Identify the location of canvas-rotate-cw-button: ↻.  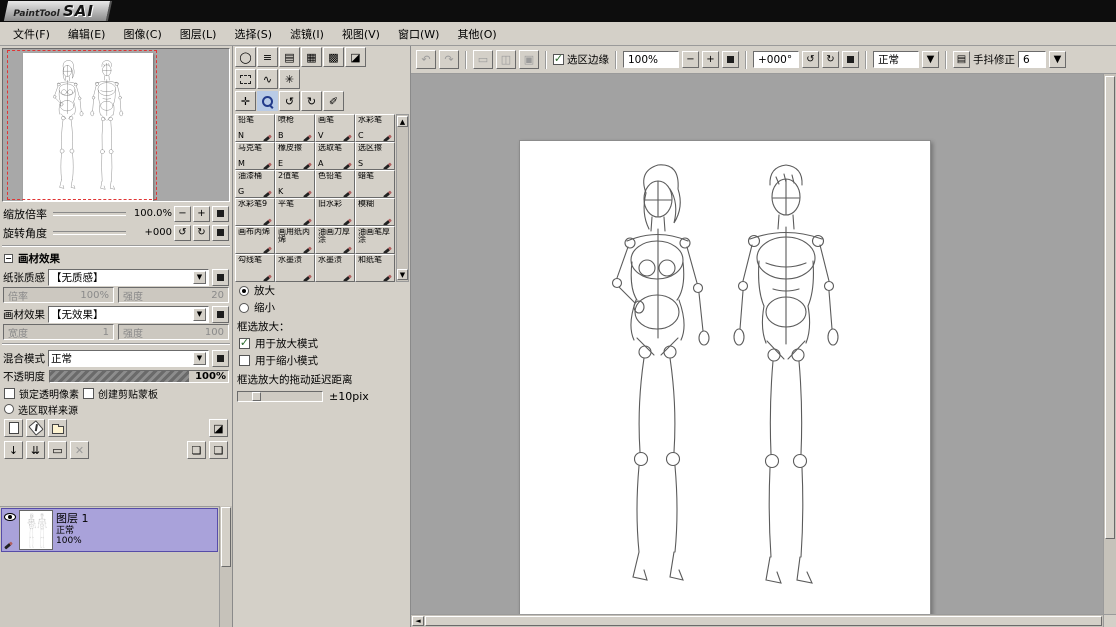
(830, 59).